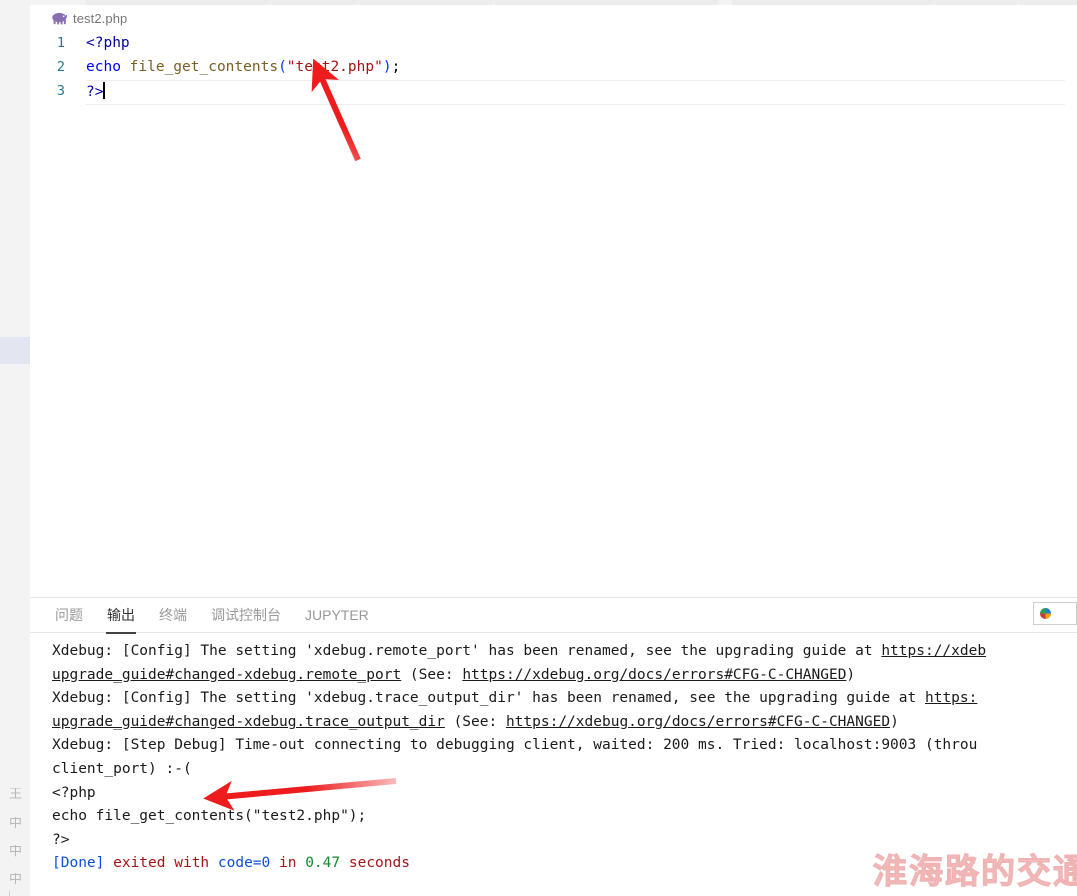  What do you see at coordinates (288, 863) in the screenshot?
I see `output-text: in` at bounding box center [288, 863].